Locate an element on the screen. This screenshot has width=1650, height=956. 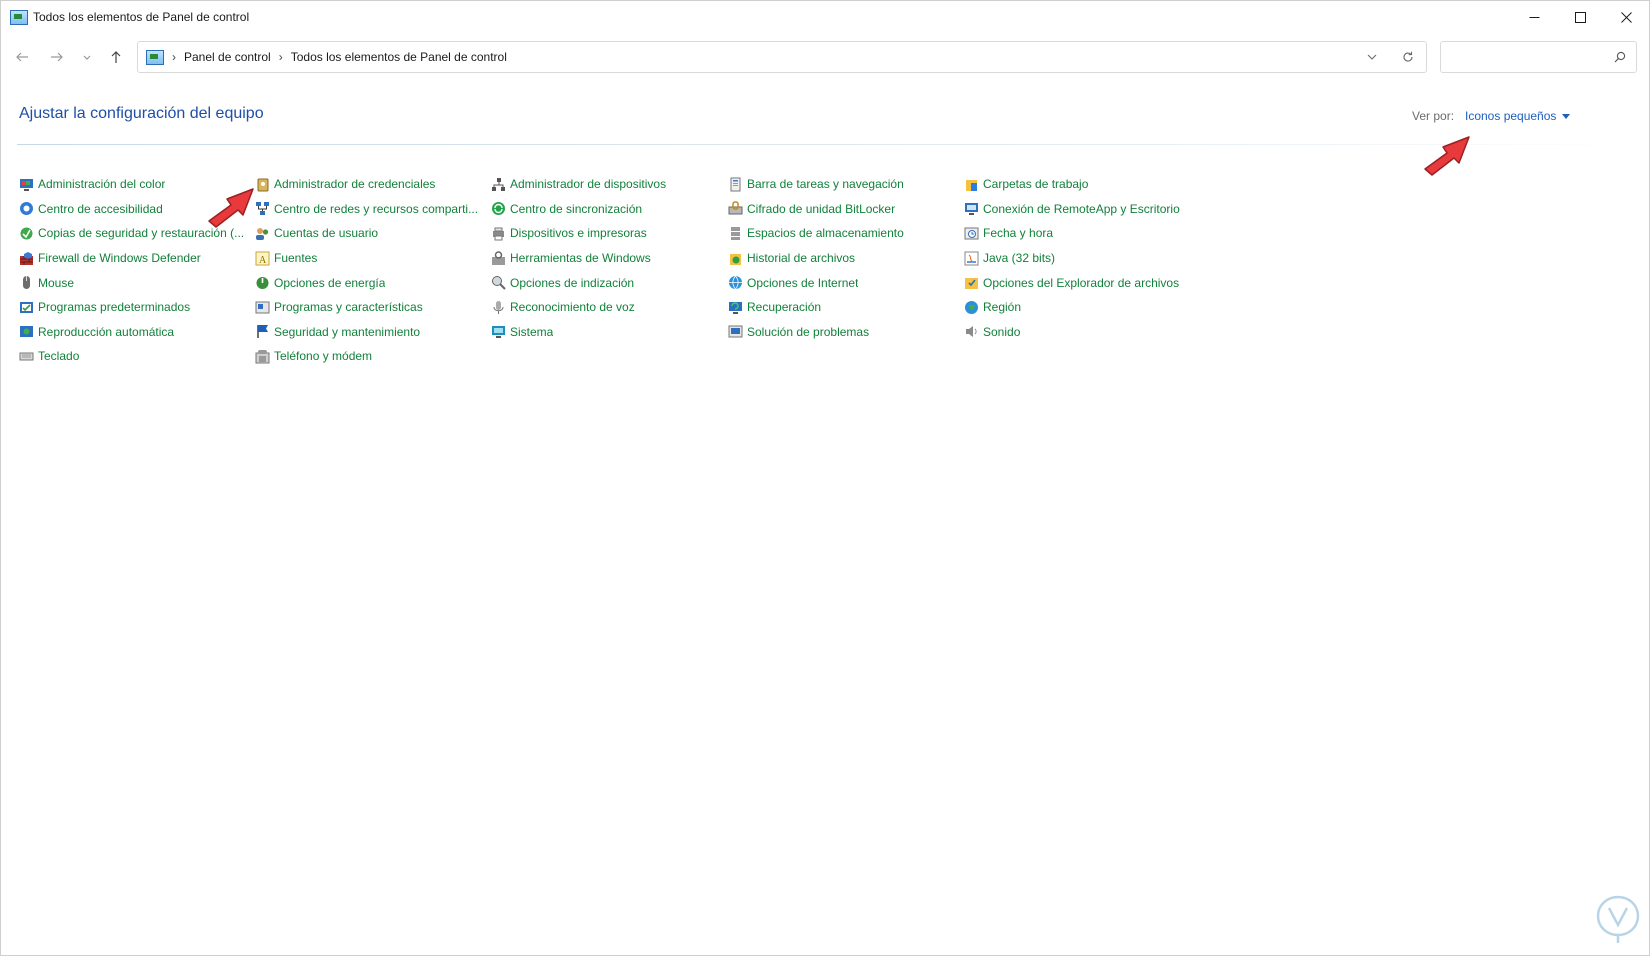
control-panel-item: Java (32 bits) is located at coordinates (1082, 258).